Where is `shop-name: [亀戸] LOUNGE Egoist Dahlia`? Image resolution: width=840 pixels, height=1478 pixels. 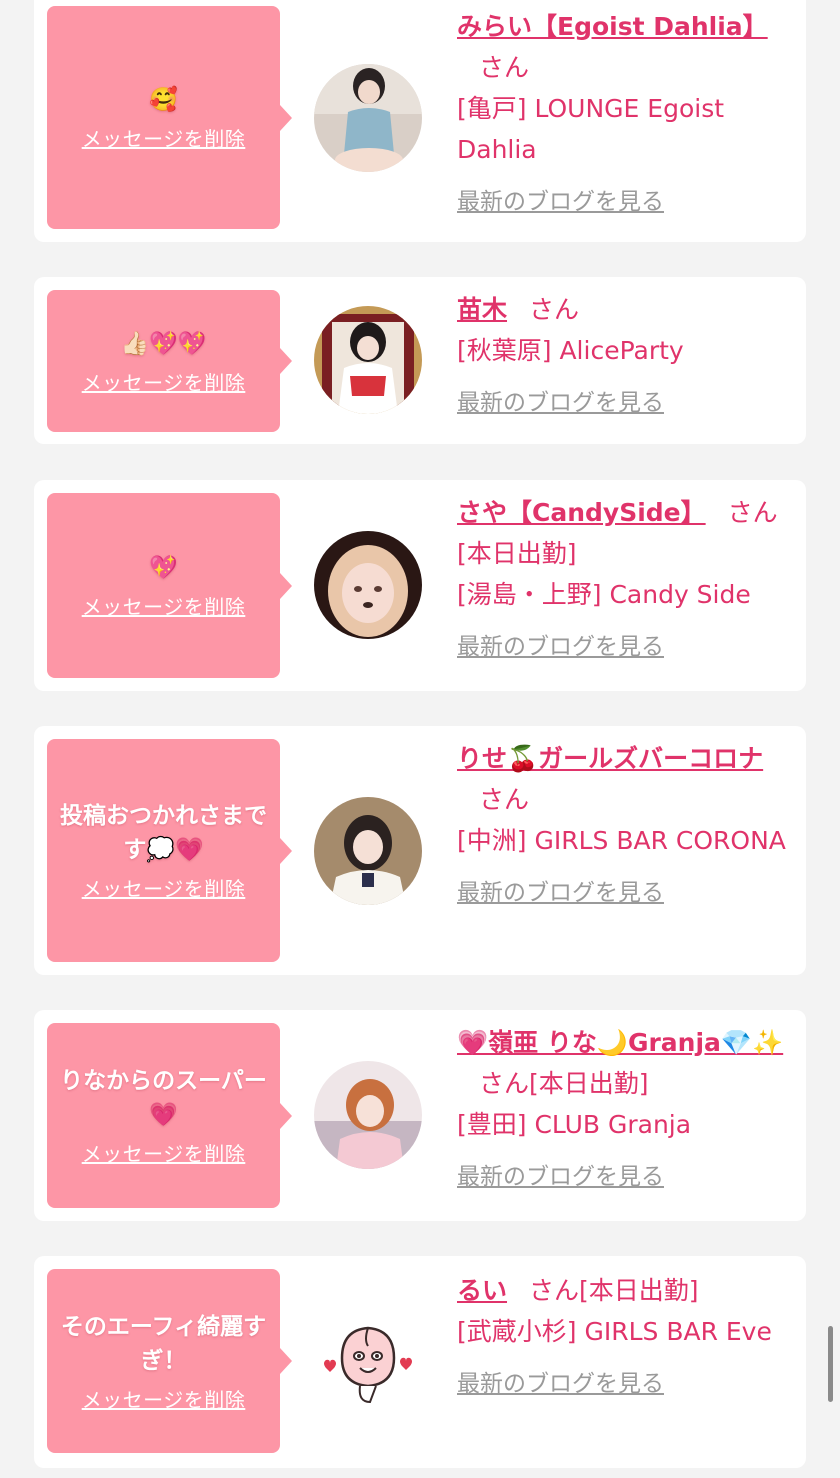
shop-name: [亀戸] LOUNGE Egoist Dahlia is located at coordinates (591, 129).